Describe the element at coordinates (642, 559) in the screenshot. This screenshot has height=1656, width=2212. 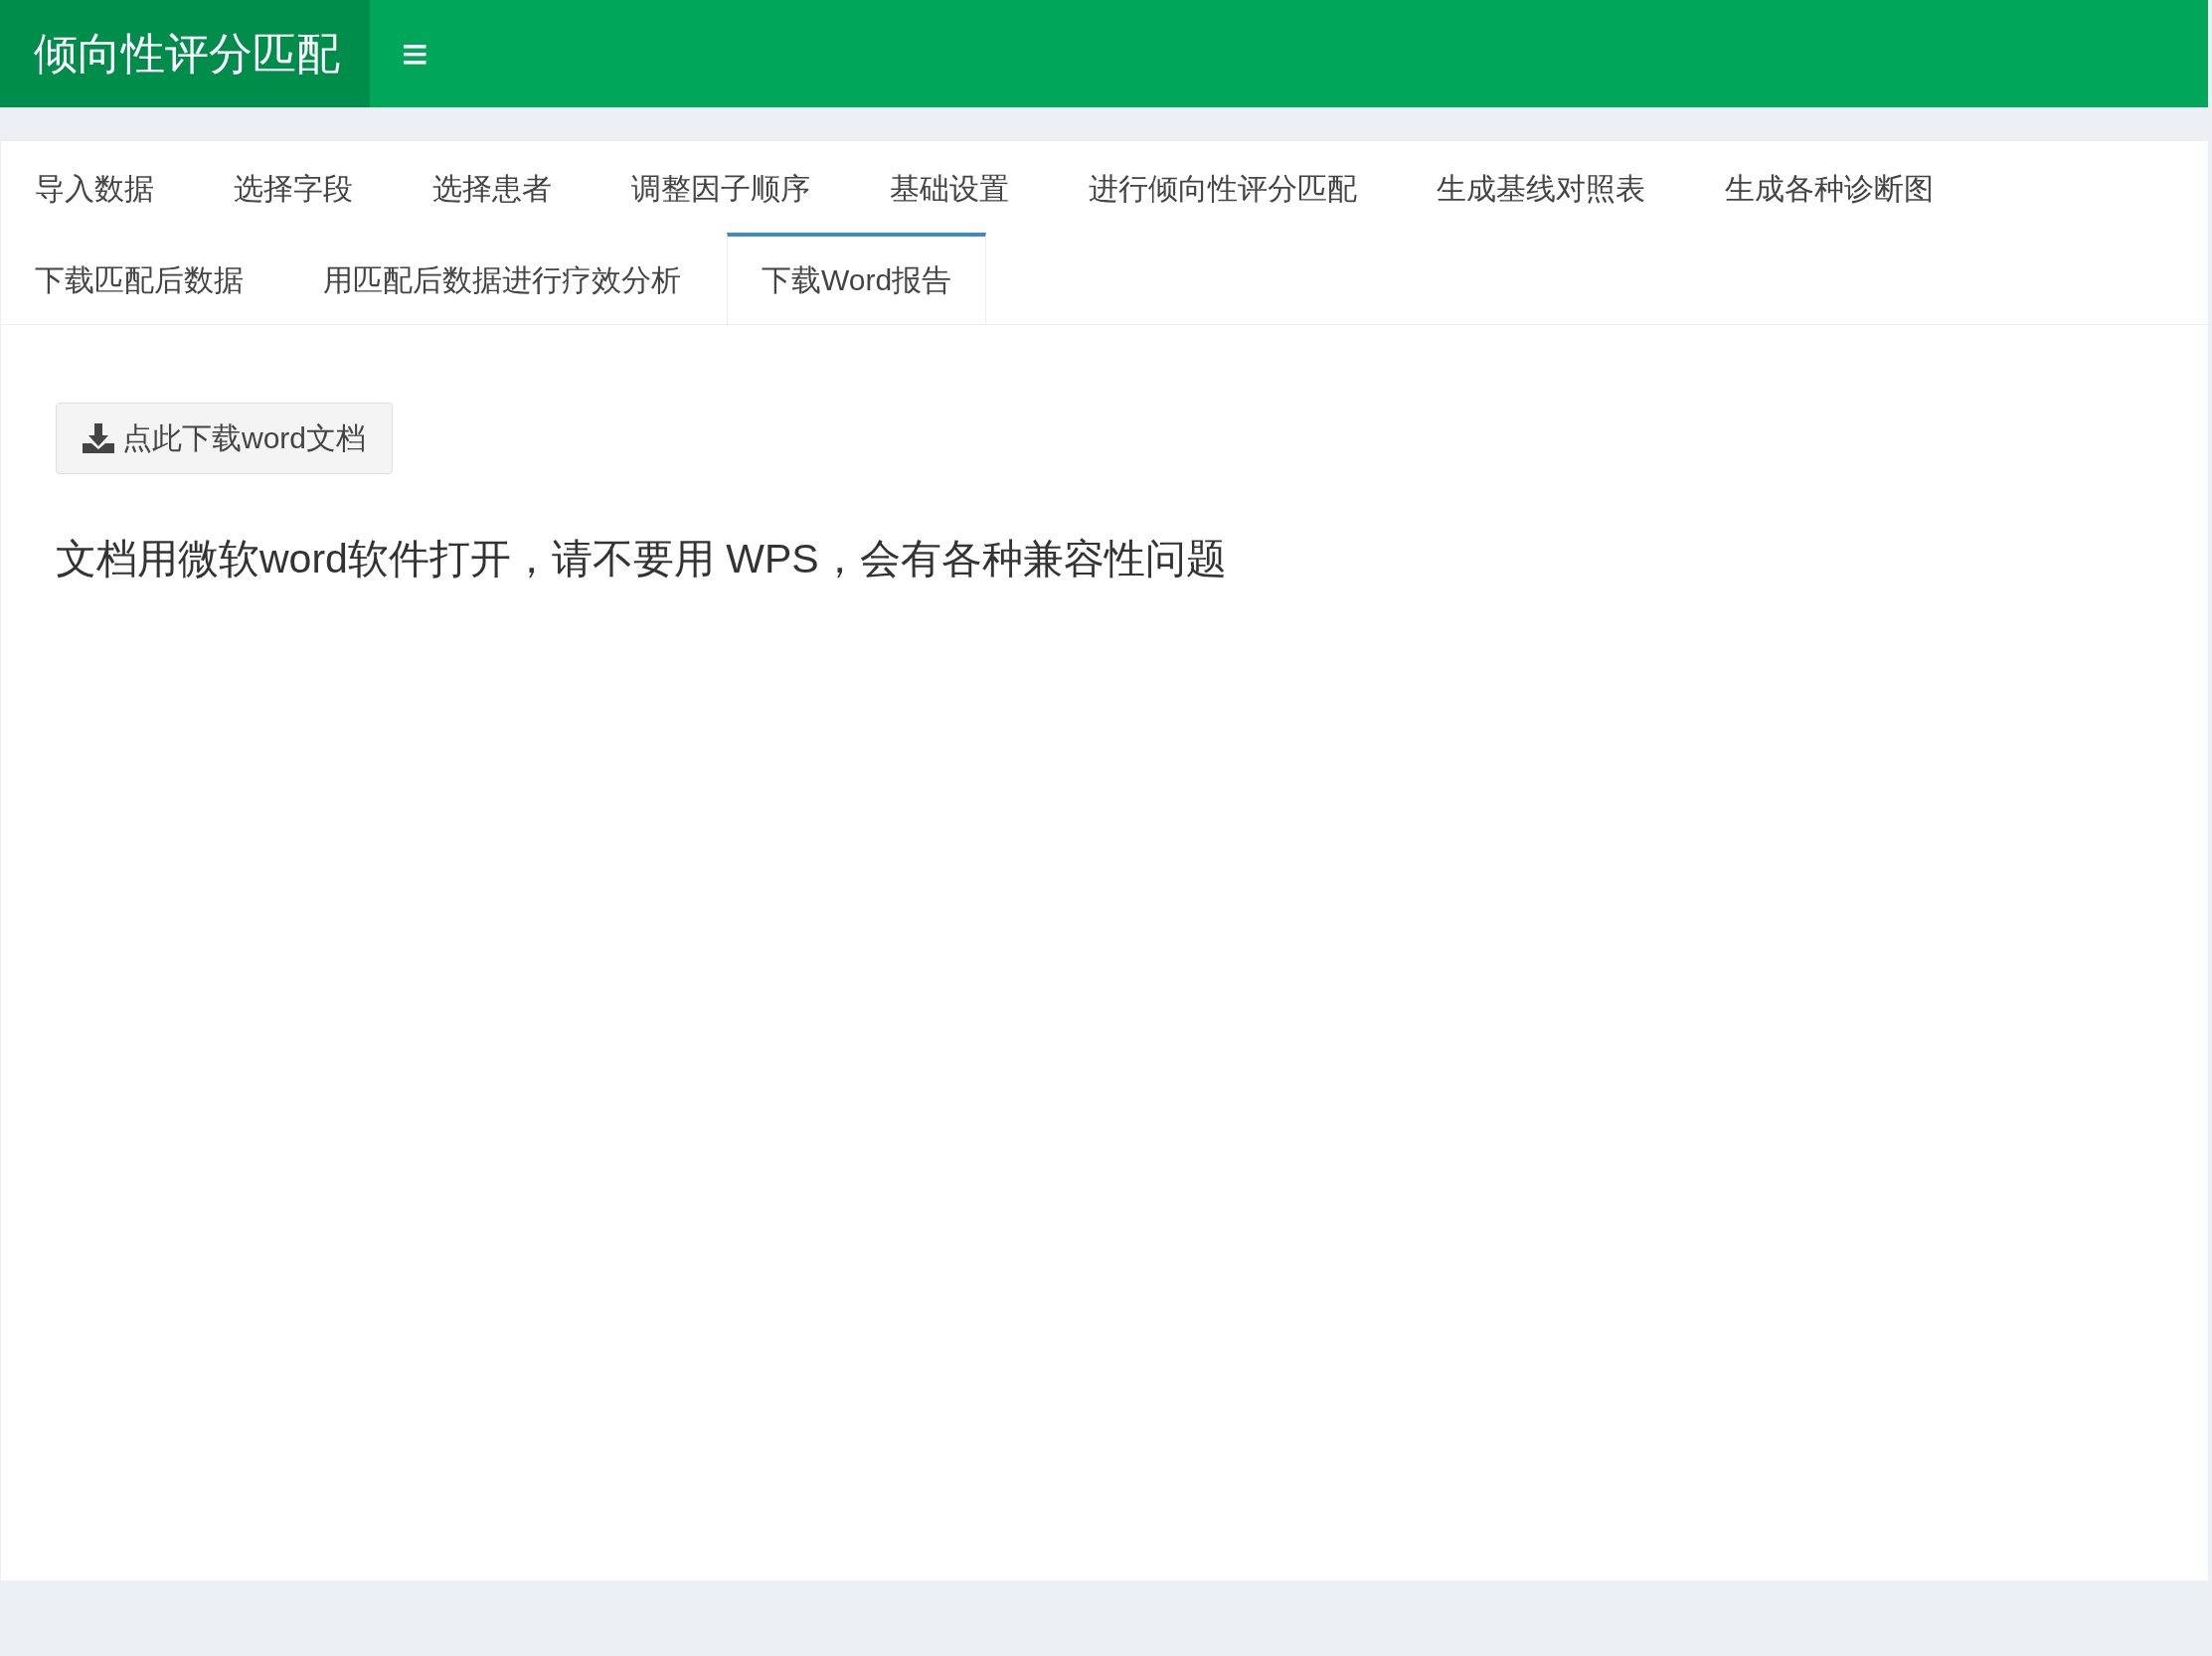
I see `notice-text: 文档用微软word软件打开，请不要用 WPS，会有各种兼容性问题` at that location.